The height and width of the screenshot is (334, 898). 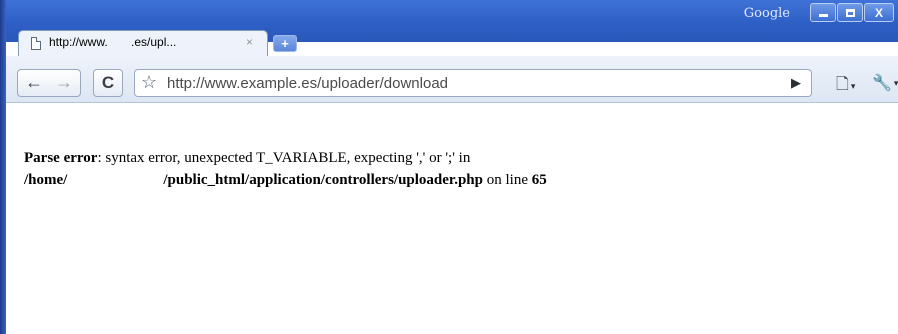 I want to click on error-path-start: /home/, so click(x=46, y=180).